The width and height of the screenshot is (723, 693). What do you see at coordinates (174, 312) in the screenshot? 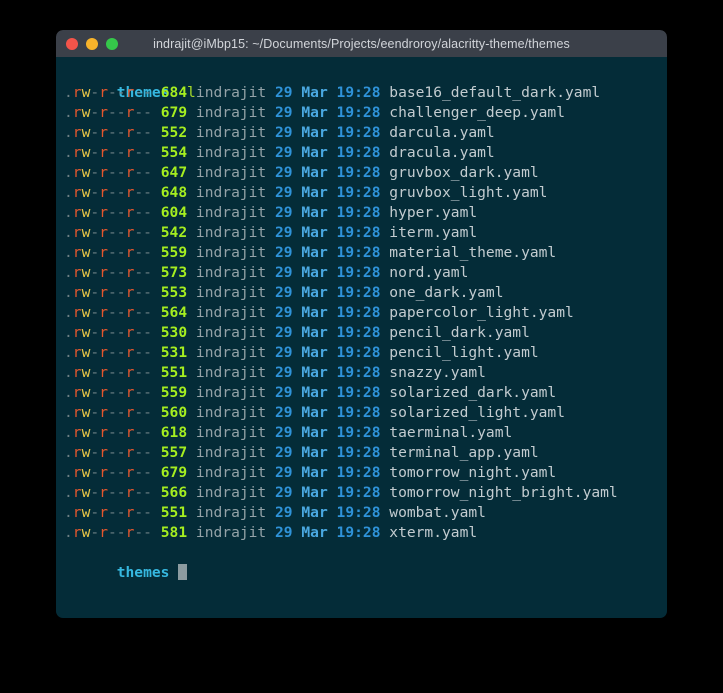
I see `file-size: 564` at bounding box center [174, 312].